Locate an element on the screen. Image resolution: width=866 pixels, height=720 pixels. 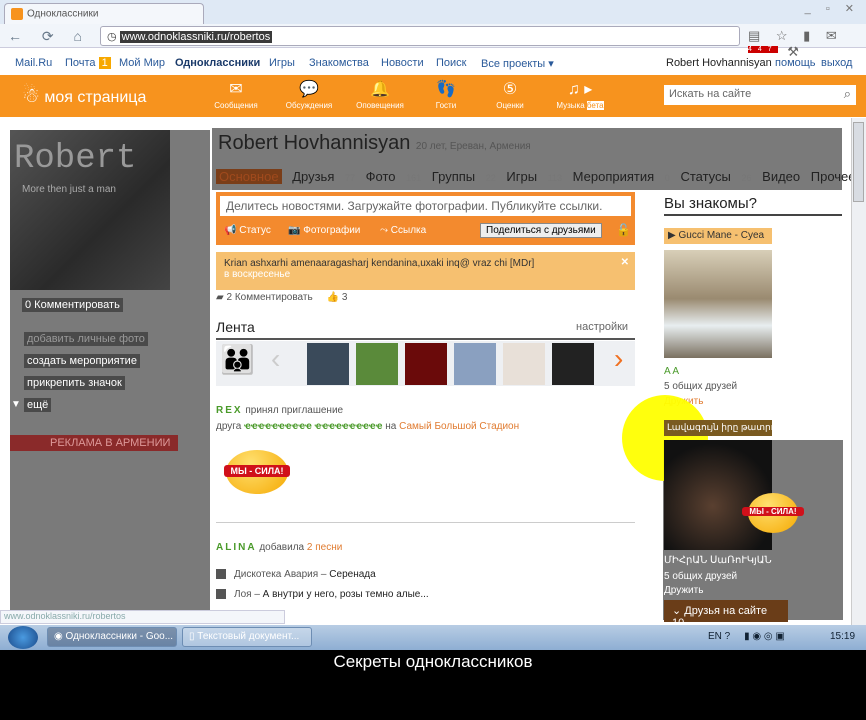
discussions-nav: 💬 Обсуждения is located at coordinates (309, 94).